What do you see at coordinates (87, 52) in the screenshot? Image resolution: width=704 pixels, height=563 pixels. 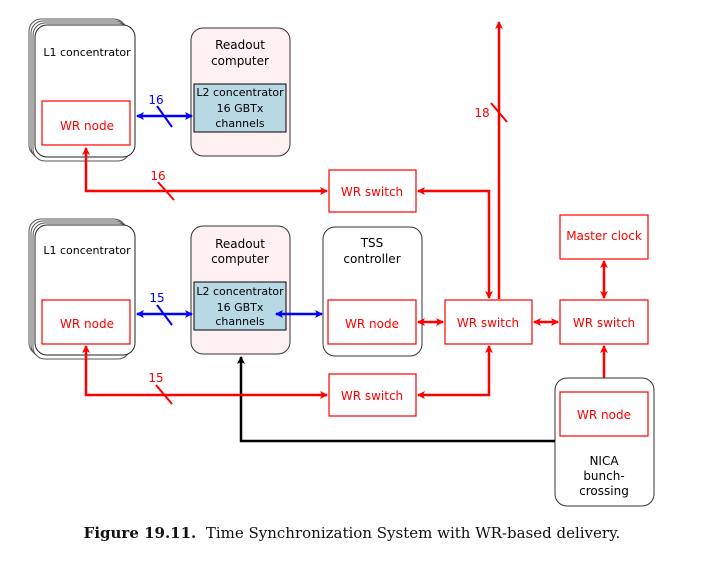 I see `top-l1-label: L1 concentrator` at bounding box center [87, 52].